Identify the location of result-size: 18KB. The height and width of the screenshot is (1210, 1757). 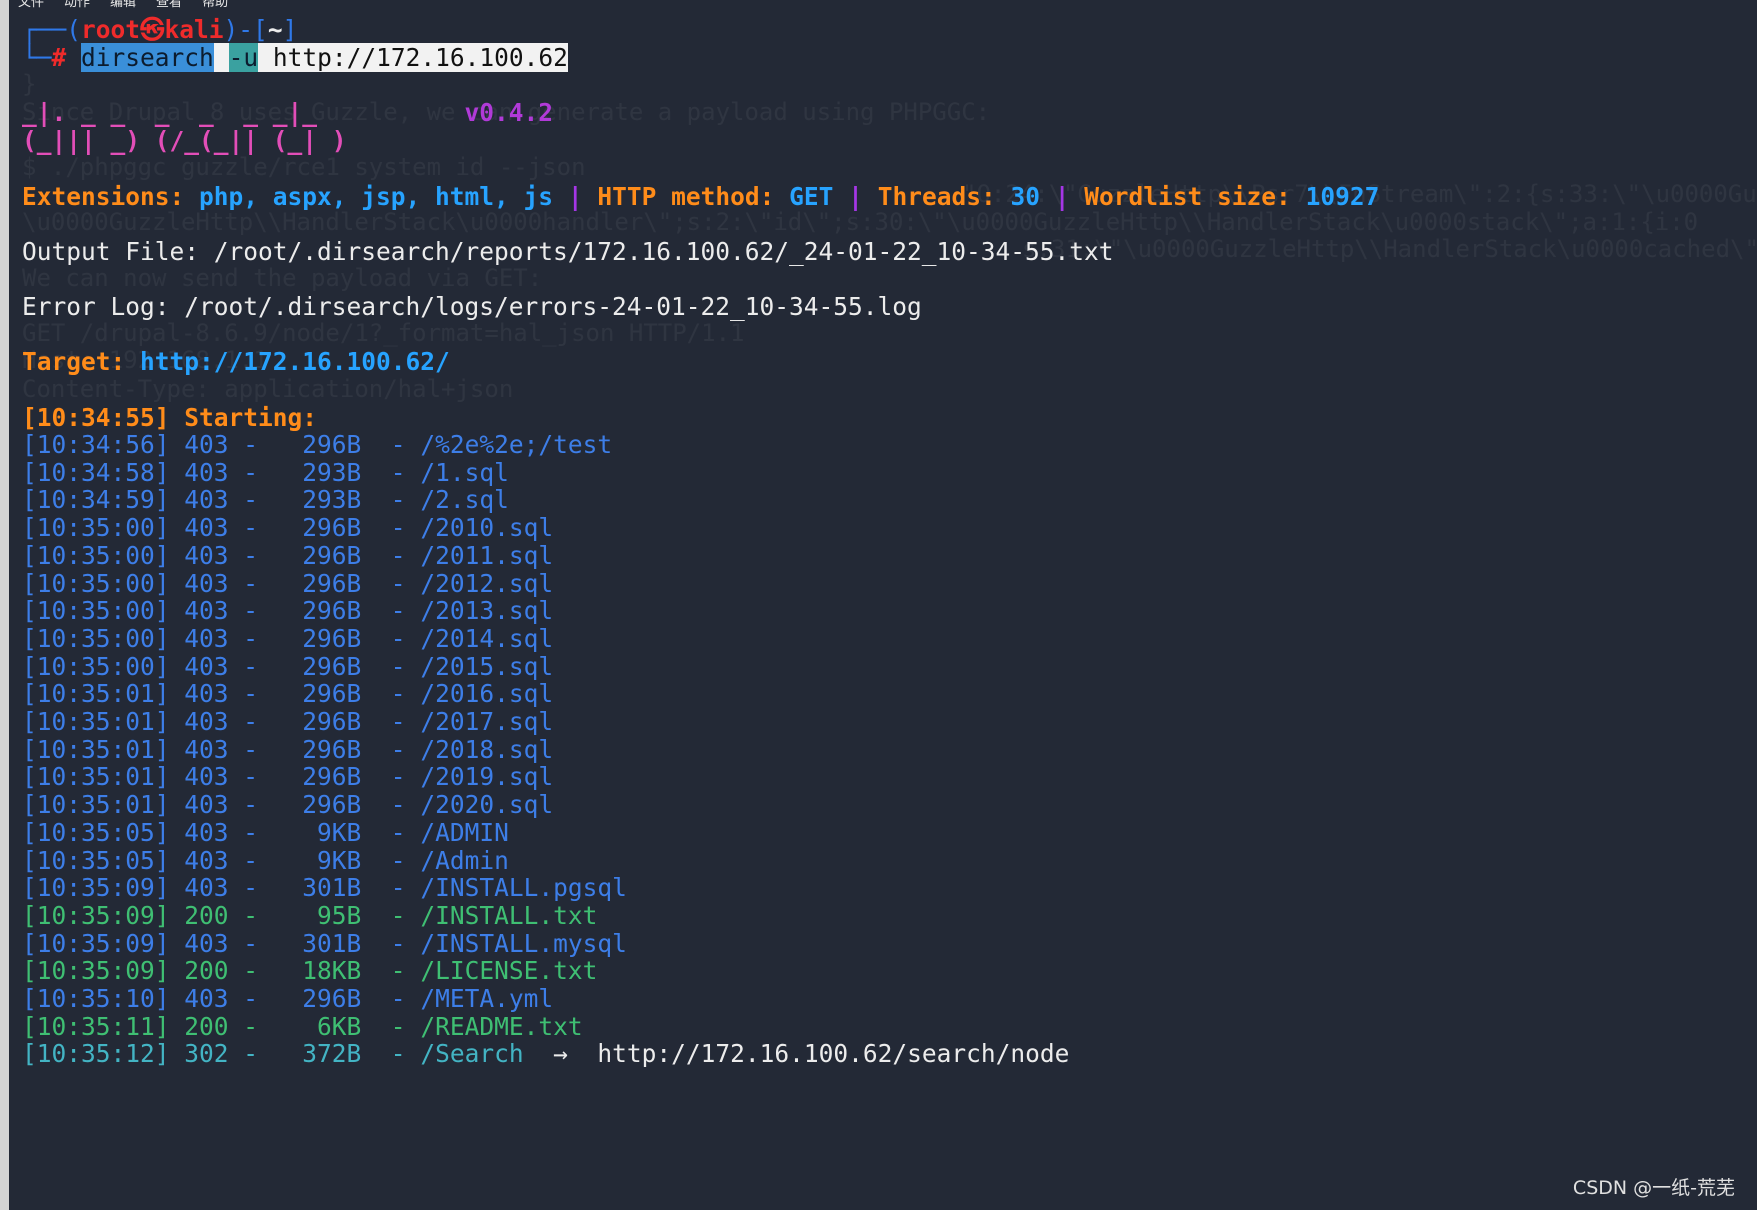
(317, 971).